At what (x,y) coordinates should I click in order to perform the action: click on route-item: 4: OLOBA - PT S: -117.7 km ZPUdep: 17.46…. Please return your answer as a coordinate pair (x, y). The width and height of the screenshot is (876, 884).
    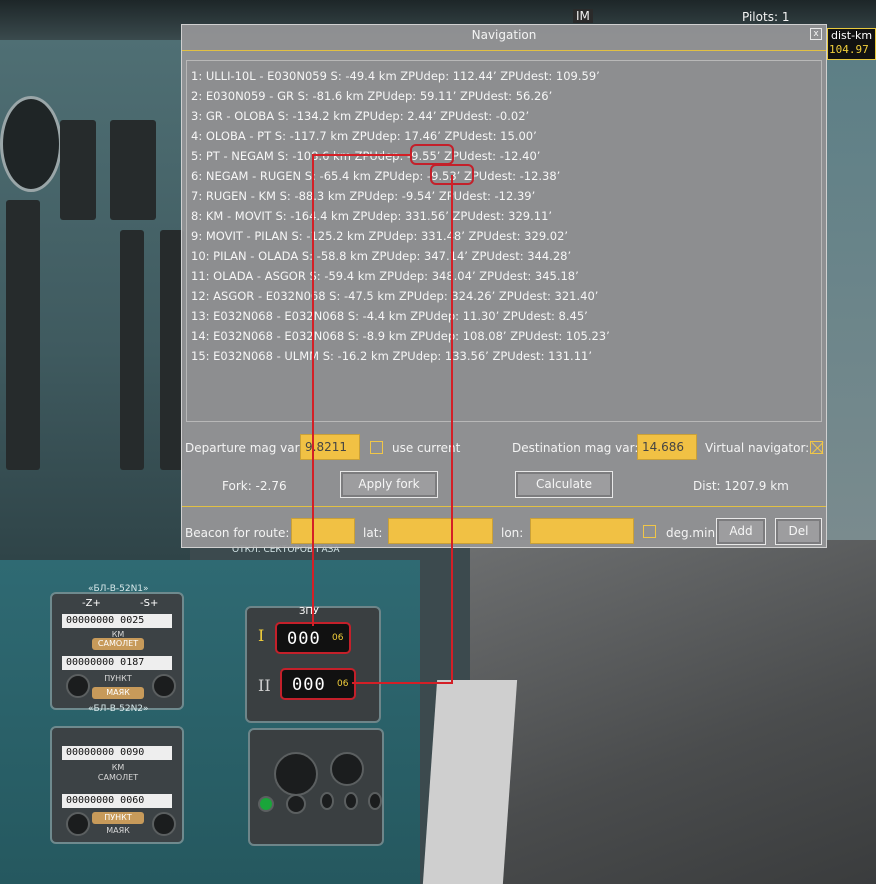
    Looking at the image, I should click on (506, 136).